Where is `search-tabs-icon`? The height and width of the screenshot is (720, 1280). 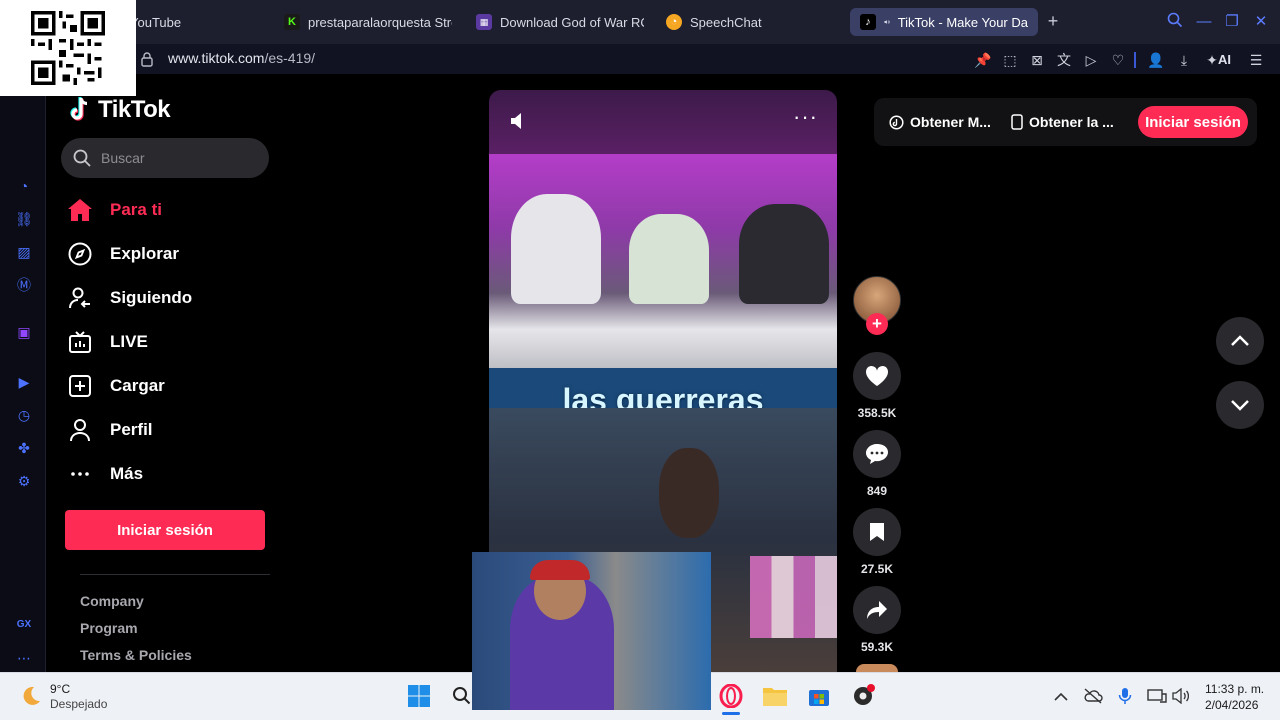
search-tabs-icon is located at coordinates (1175, 22).